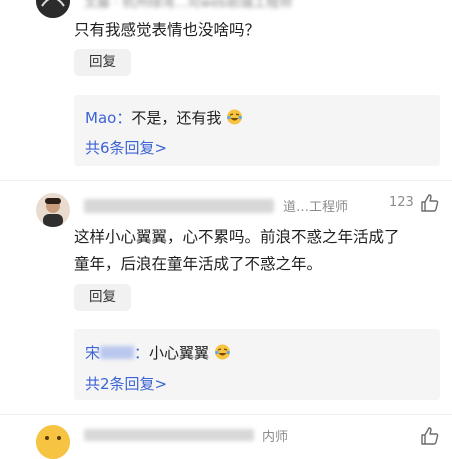 This screenshot has width=452, height=459. Describe the element at coordinates (257, 130) in the screenshot. I see `reply-preview-box: Mao：不是，还有我 共6条回复>` at that location.